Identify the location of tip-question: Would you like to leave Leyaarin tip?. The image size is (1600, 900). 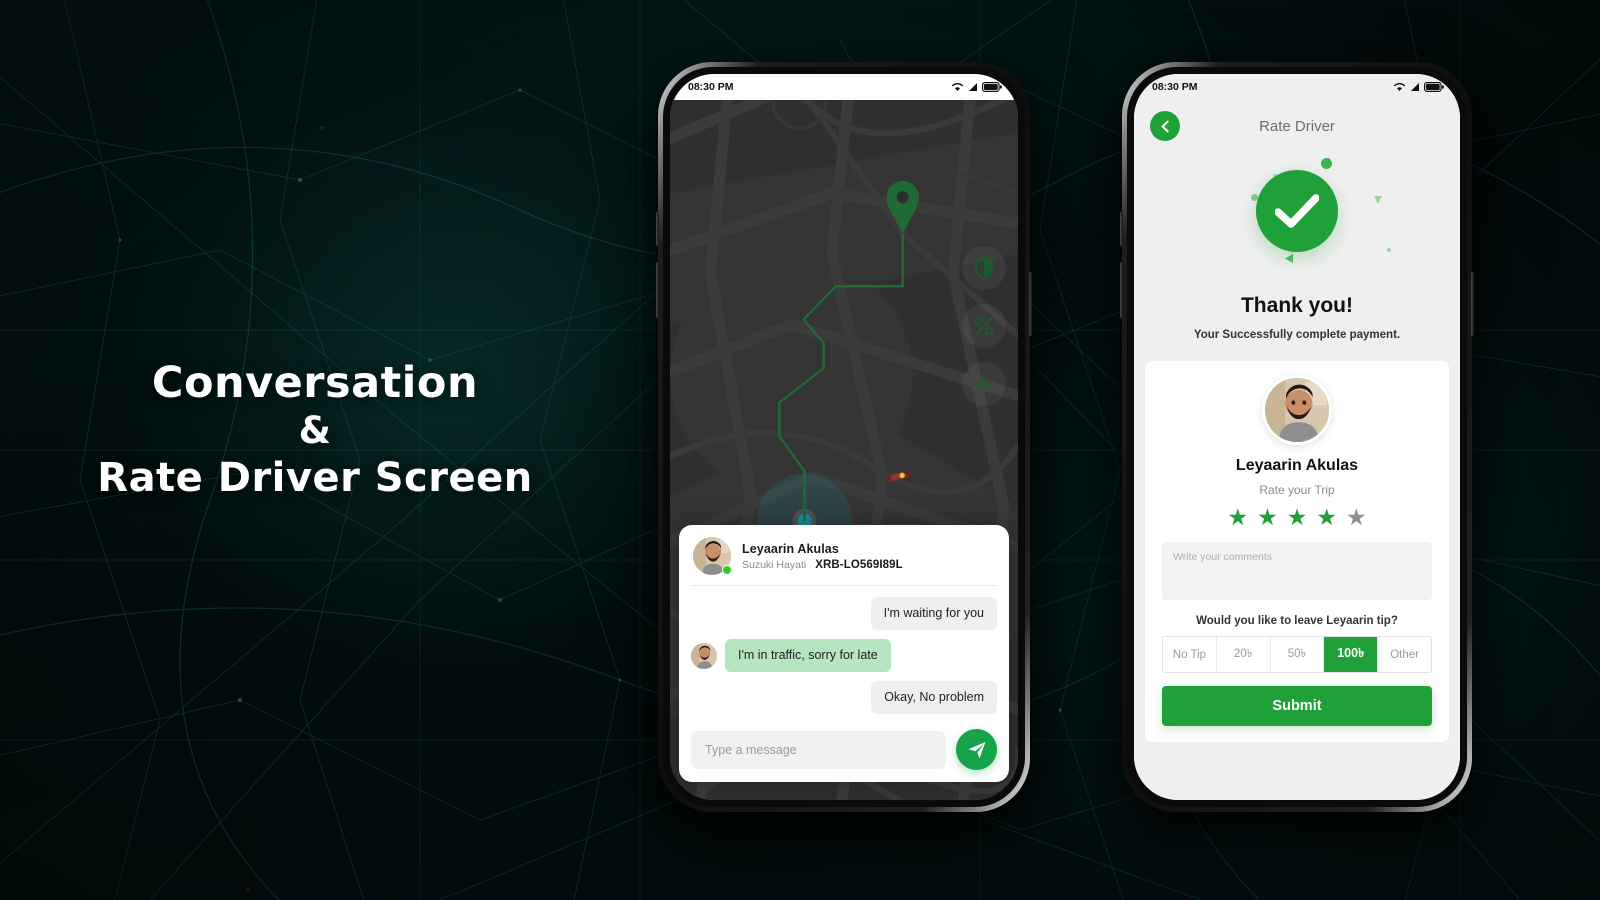
(1297, 621).